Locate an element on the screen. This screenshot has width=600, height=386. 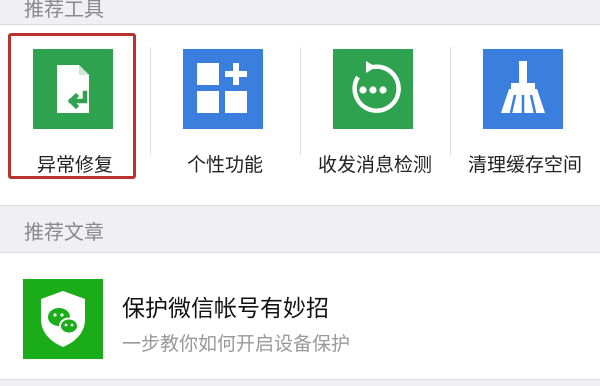
grid-plus-icon is located at coordinates (223, 89).